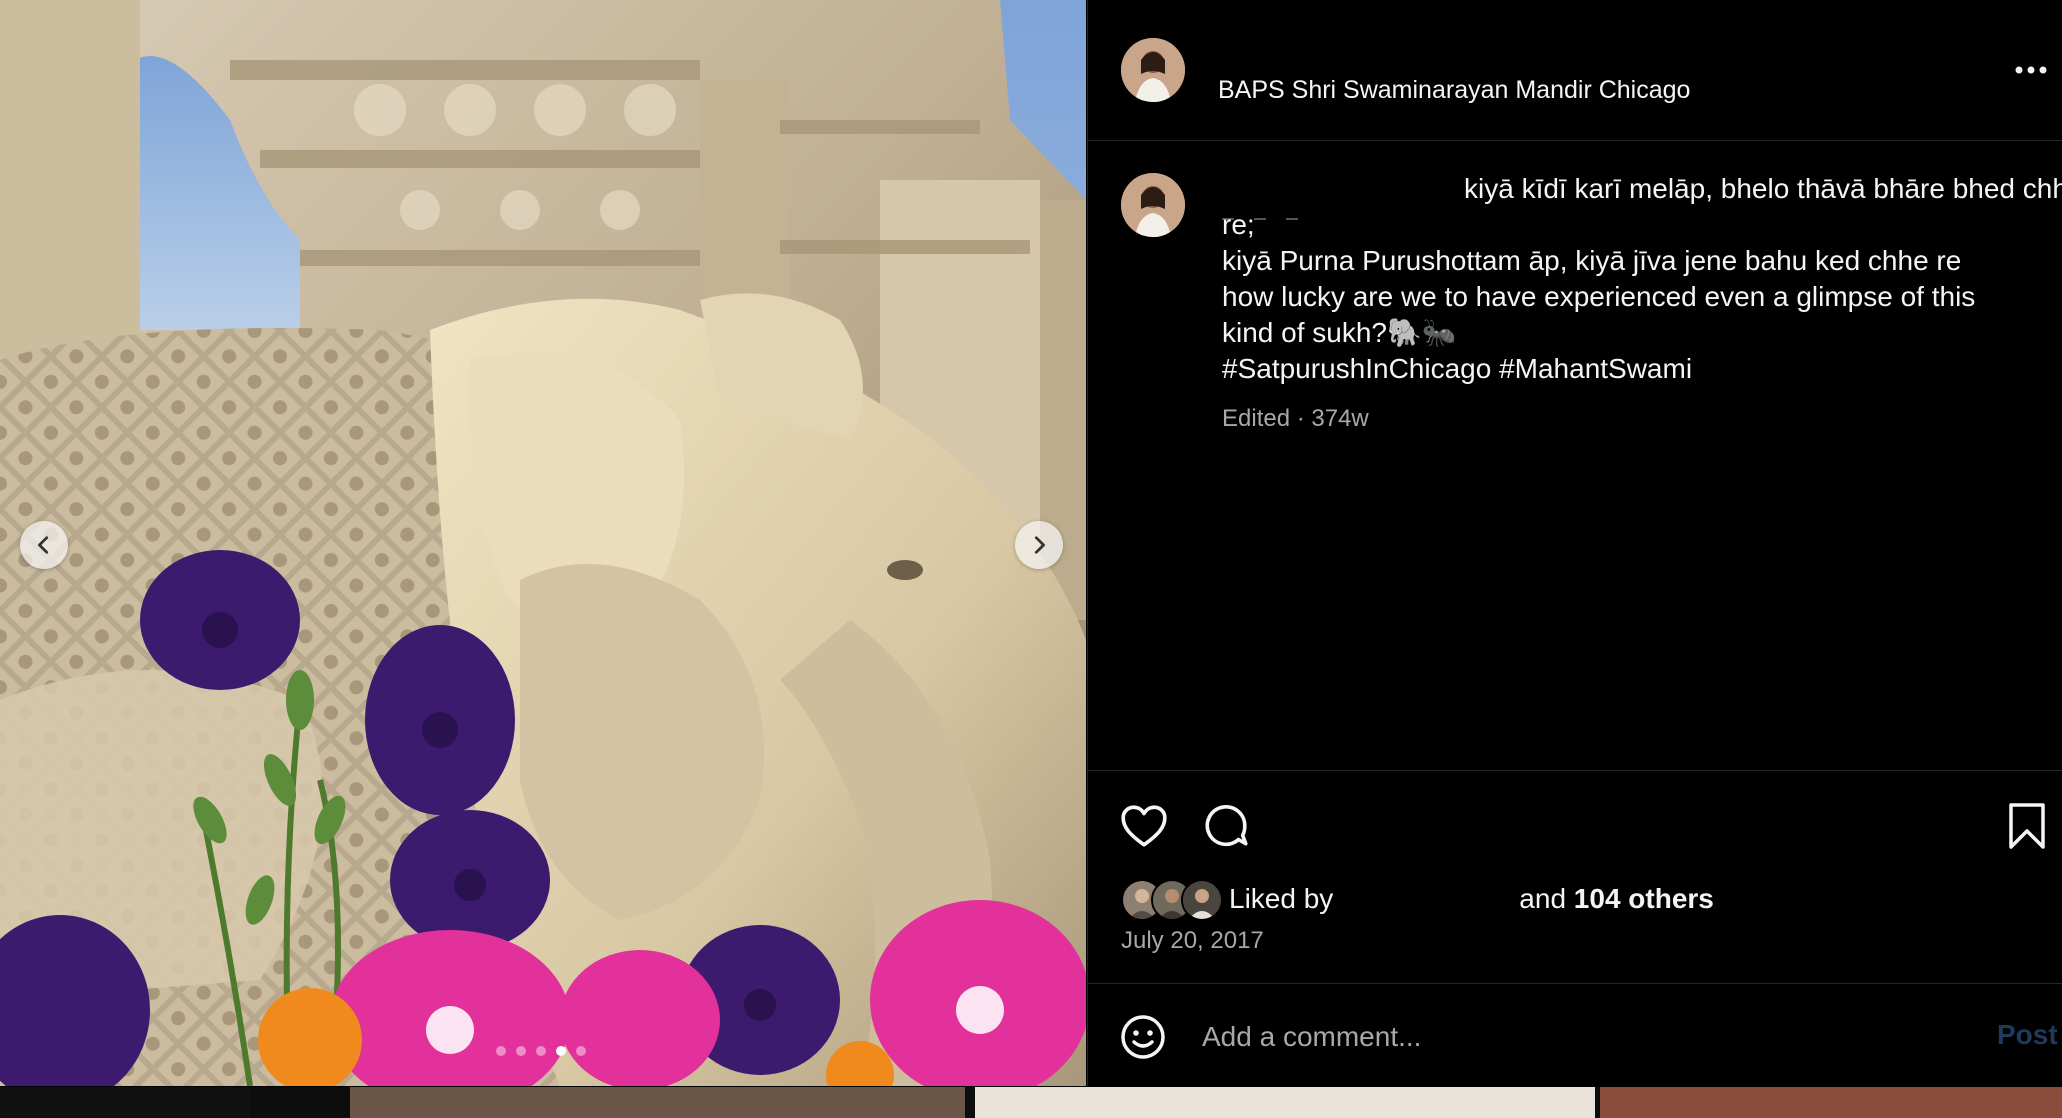  What do you see at coordinates (2027, 1035) in the screenshot?
I see `post-comment-button: Post` at bounding box center [2027, 1035].